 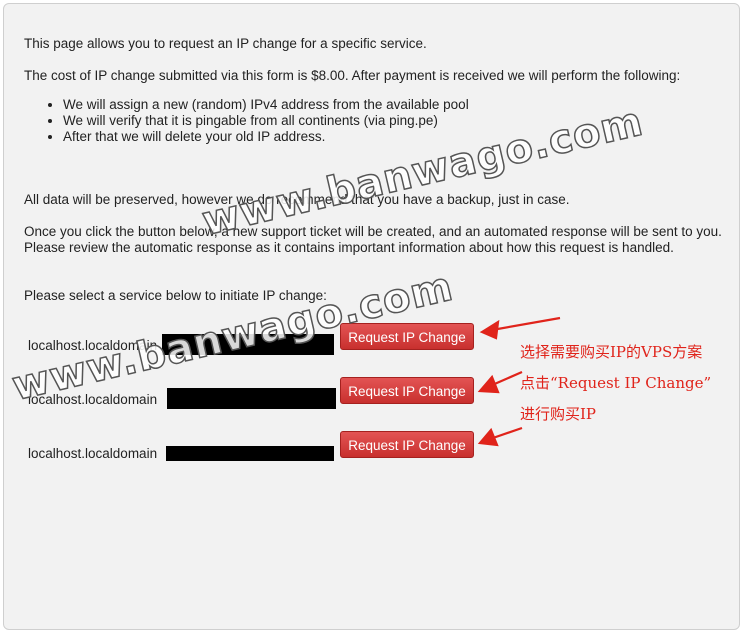 What do you see at coordinates (558, 414) in the screenshot?
I see `annotation-purchase: 进行购买IP` at bounding box center [558, 414].